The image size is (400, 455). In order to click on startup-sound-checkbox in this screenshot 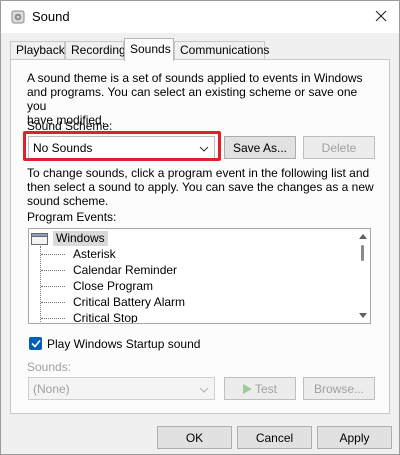, I will do `click(35, 343)`.